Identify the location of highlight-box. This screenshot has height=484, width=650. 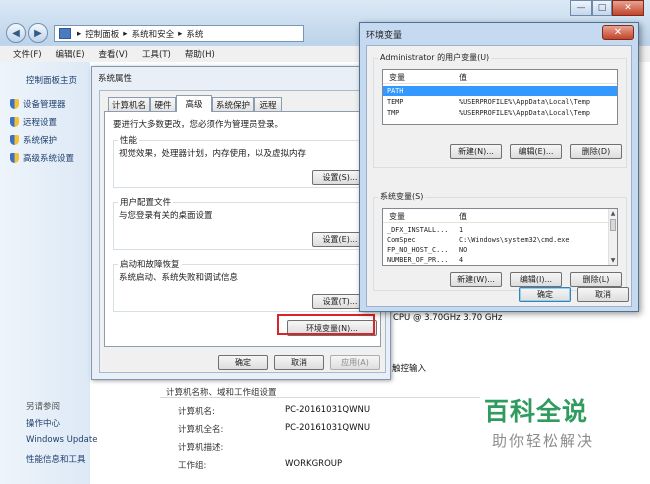
(326, 324).